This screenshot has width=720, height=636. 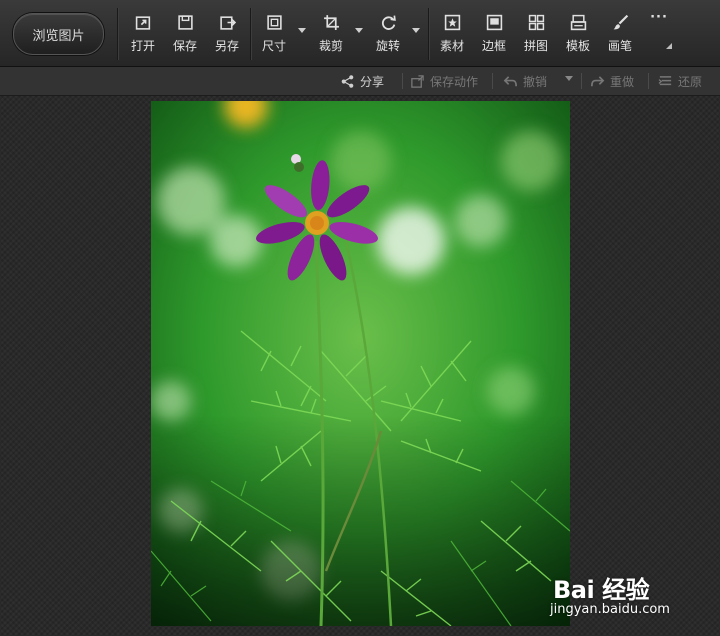 What do you see at coordinates (331, 22) in the screenshot?
I see `crop-icon` at bounding box center [331, 22].